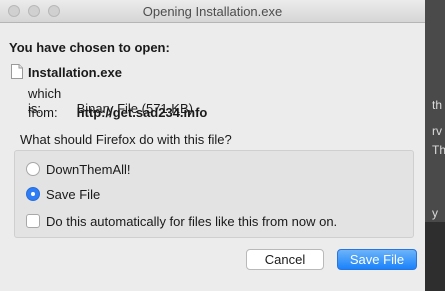  Describe the element at coordinates (435, 213) in the screenshot. I see `background-text: y` at that location.